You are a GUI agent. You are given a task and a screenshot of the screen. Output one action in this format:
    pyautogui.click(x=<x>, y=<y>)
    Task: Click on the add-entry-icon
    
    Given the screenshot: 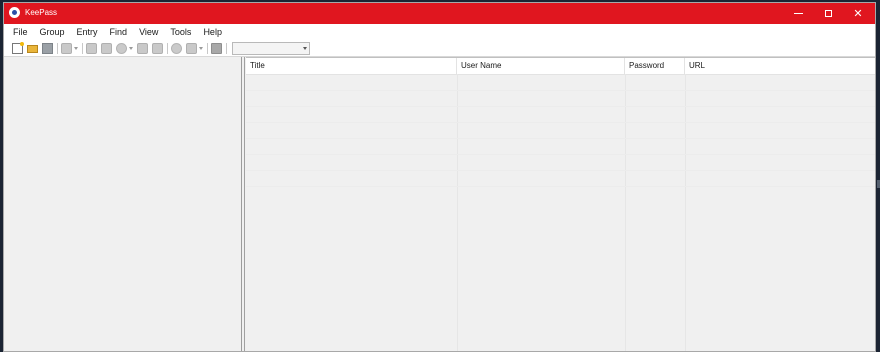 What is the action you would take?
    pyautogui.click(x=66, y=48)
    